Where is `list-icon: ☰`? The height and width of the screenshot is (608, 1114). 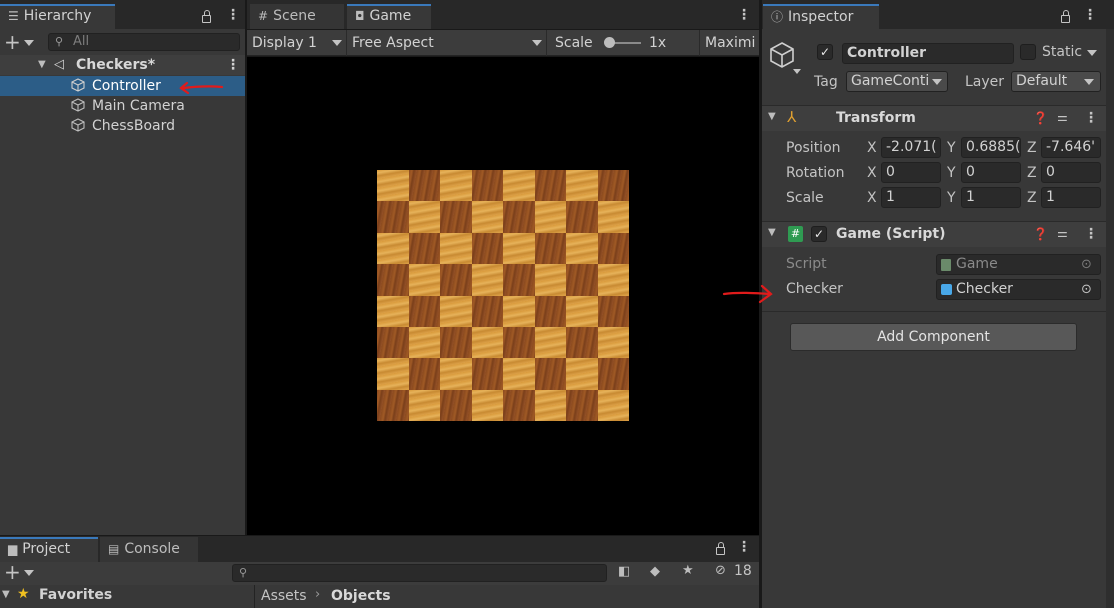
list-icon: ☰ is located at coordinates (13, 16).